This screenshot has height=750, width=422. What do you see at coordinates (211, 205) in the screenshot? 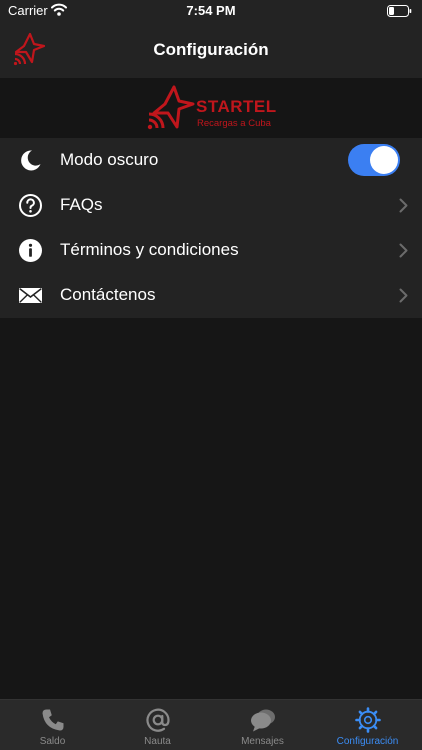
I see `settings-item-faqs: FAQs` at bounding box center [211, 205].